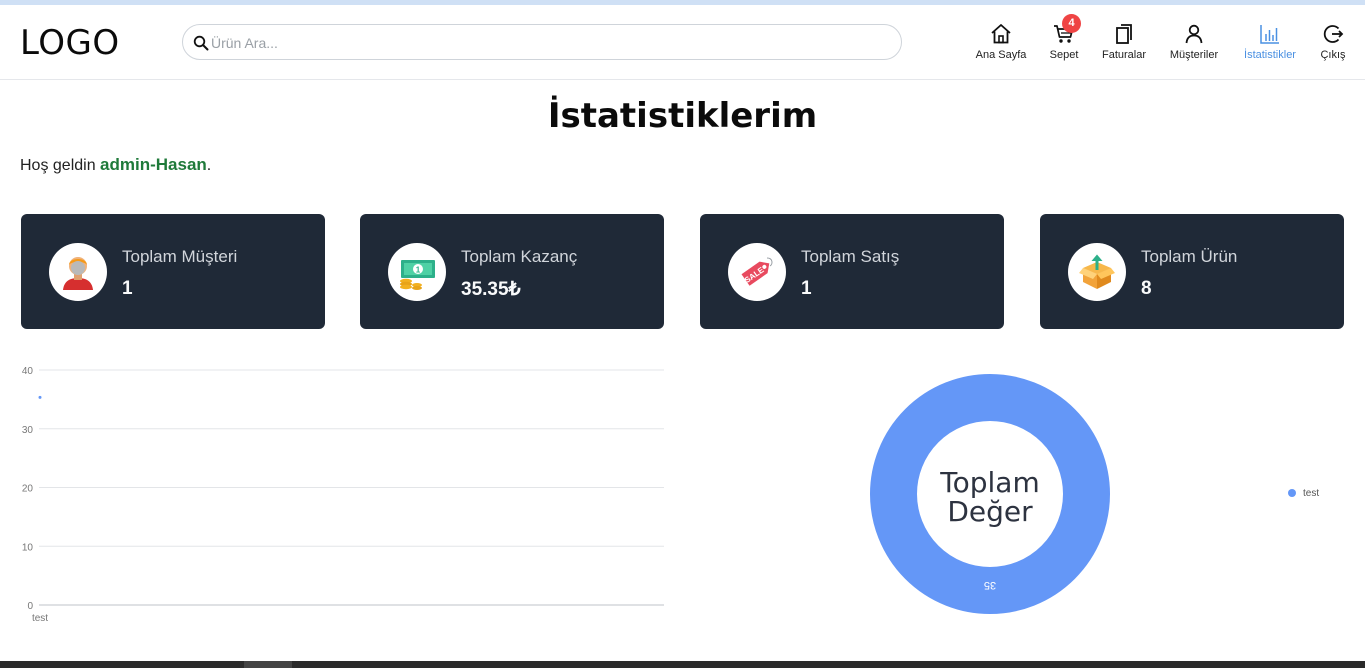  I want to click on money-icon: 1, so click(417, 275).